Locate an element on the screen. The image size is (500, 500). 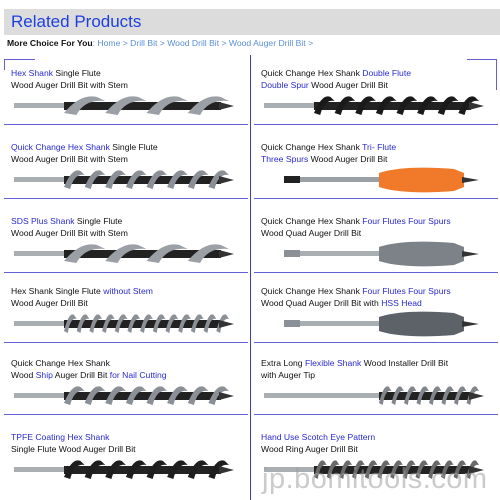
product-title-text: Wood Installer Drill Bit is located at coordinates (405, 363).